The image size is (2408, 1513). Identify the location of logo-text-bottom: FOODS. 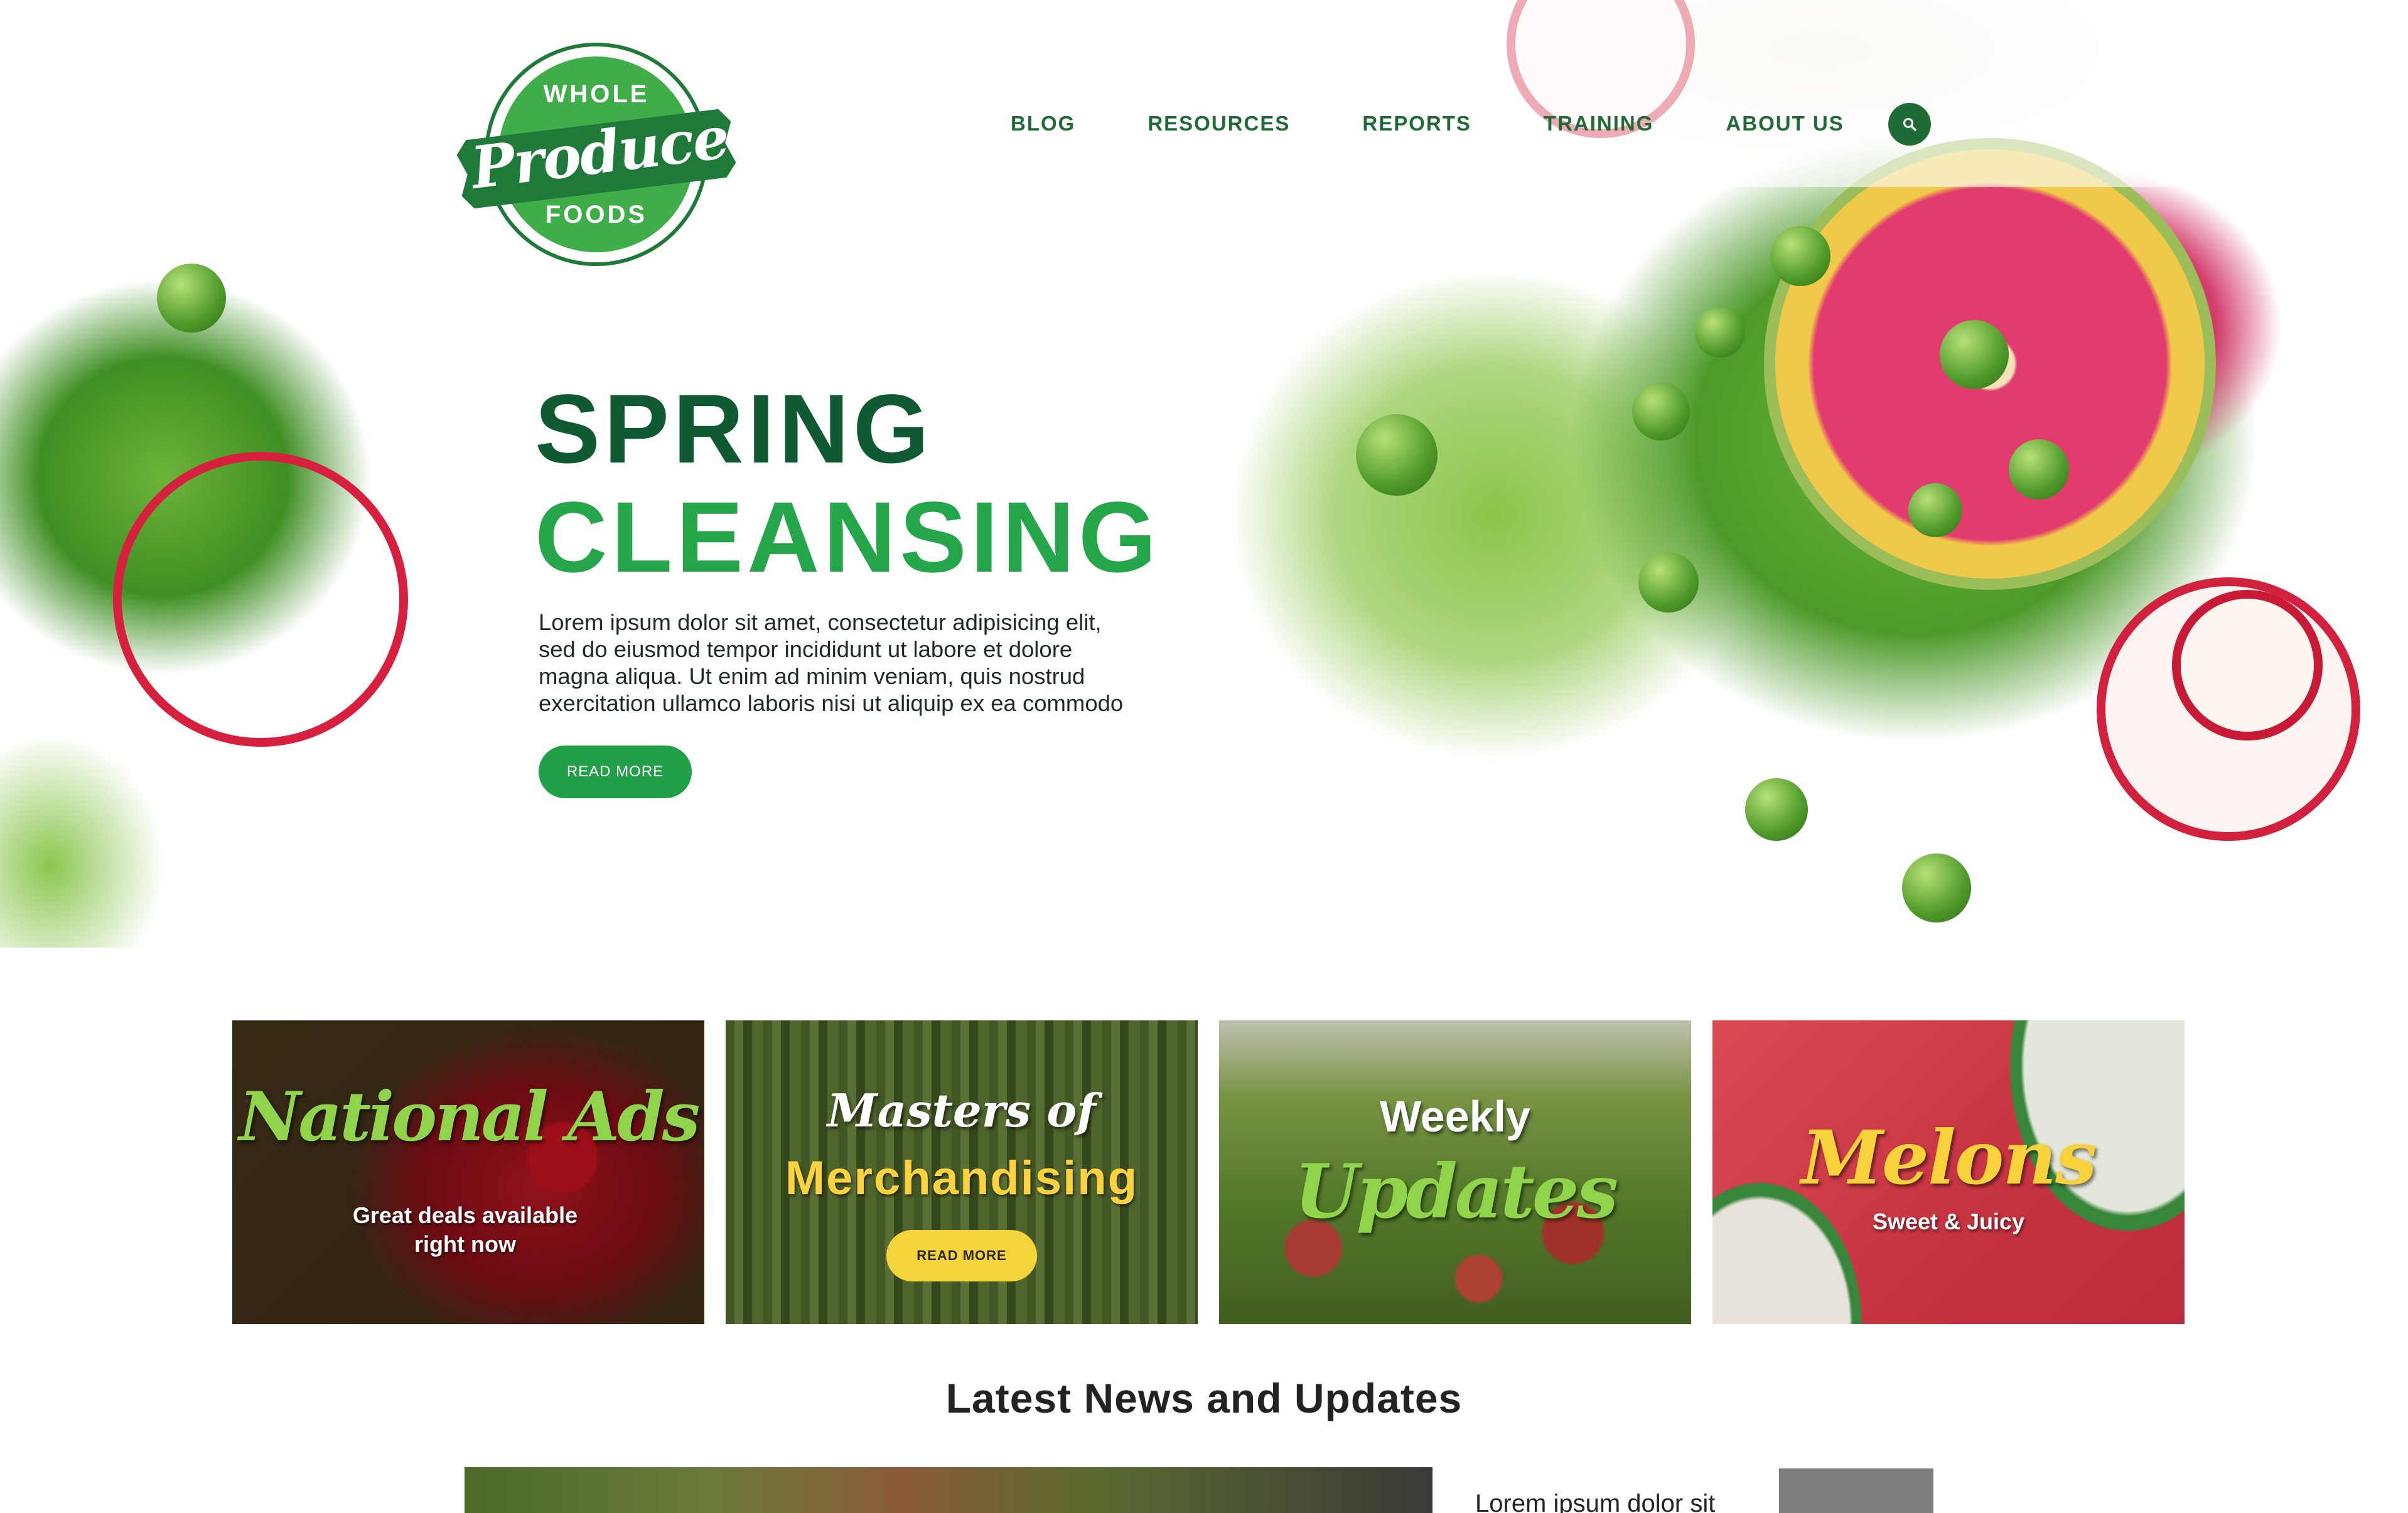
(596, 215).